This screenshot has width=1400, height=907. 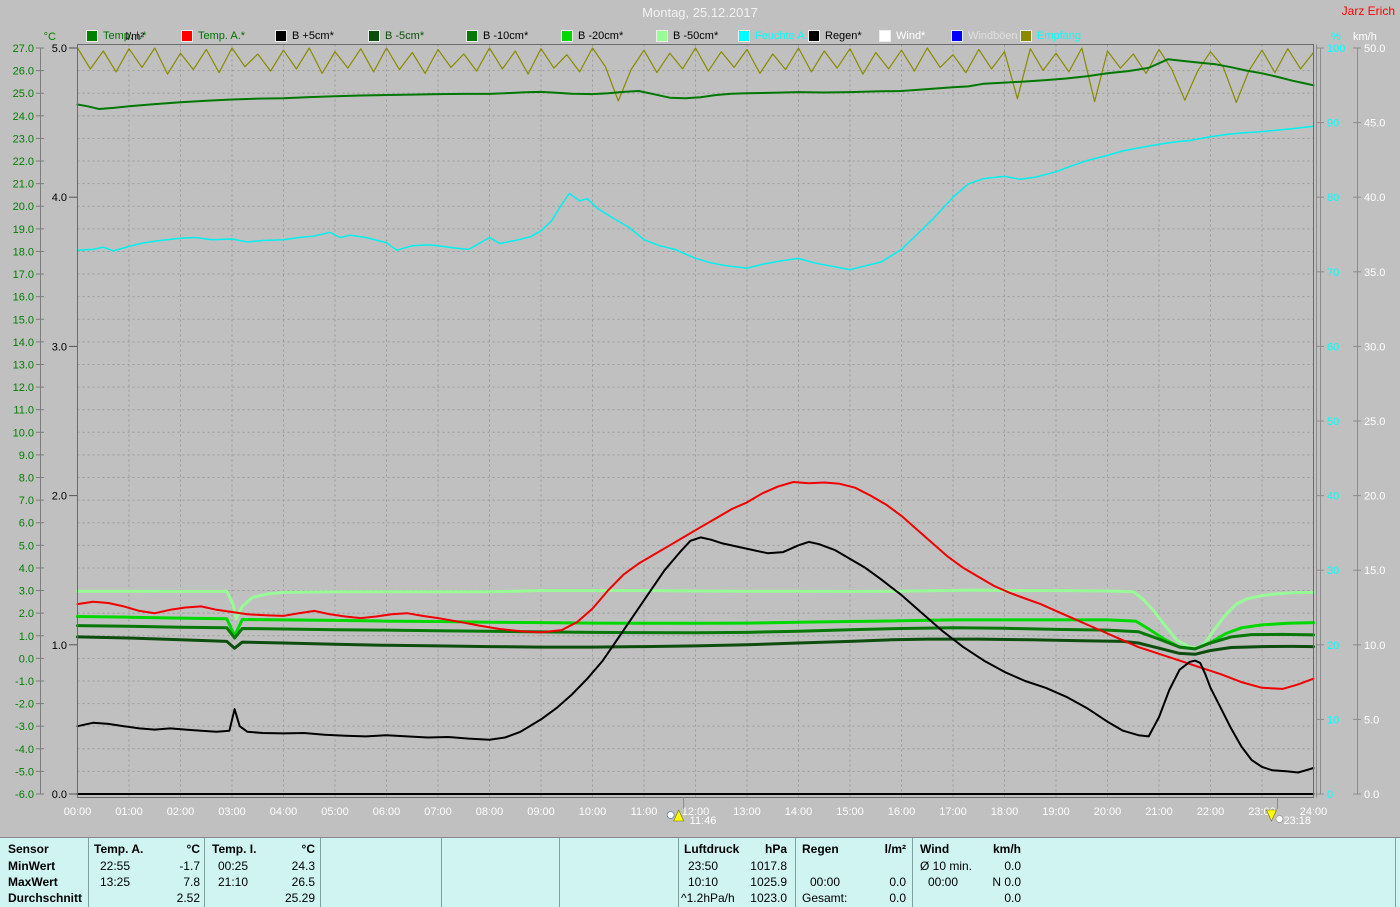 I want to click on axis-temp-label: 1.0, so click(x=26, y=637).